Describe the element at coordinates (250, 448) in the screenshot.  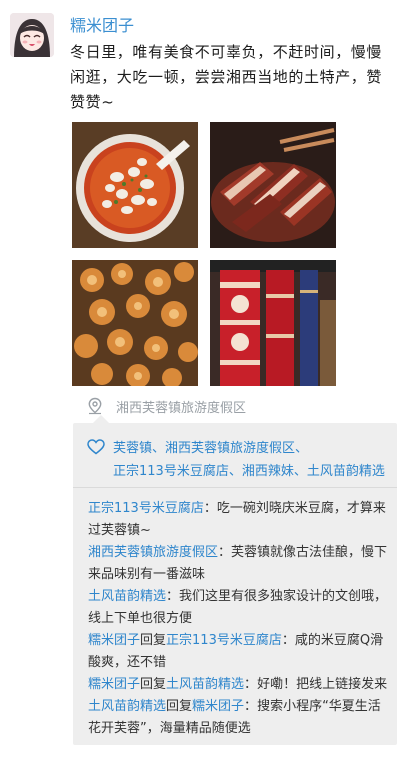
I see `likes-line-1: 芙蓉镇、湘西芙蓉镇旅游度假区、` at that location.